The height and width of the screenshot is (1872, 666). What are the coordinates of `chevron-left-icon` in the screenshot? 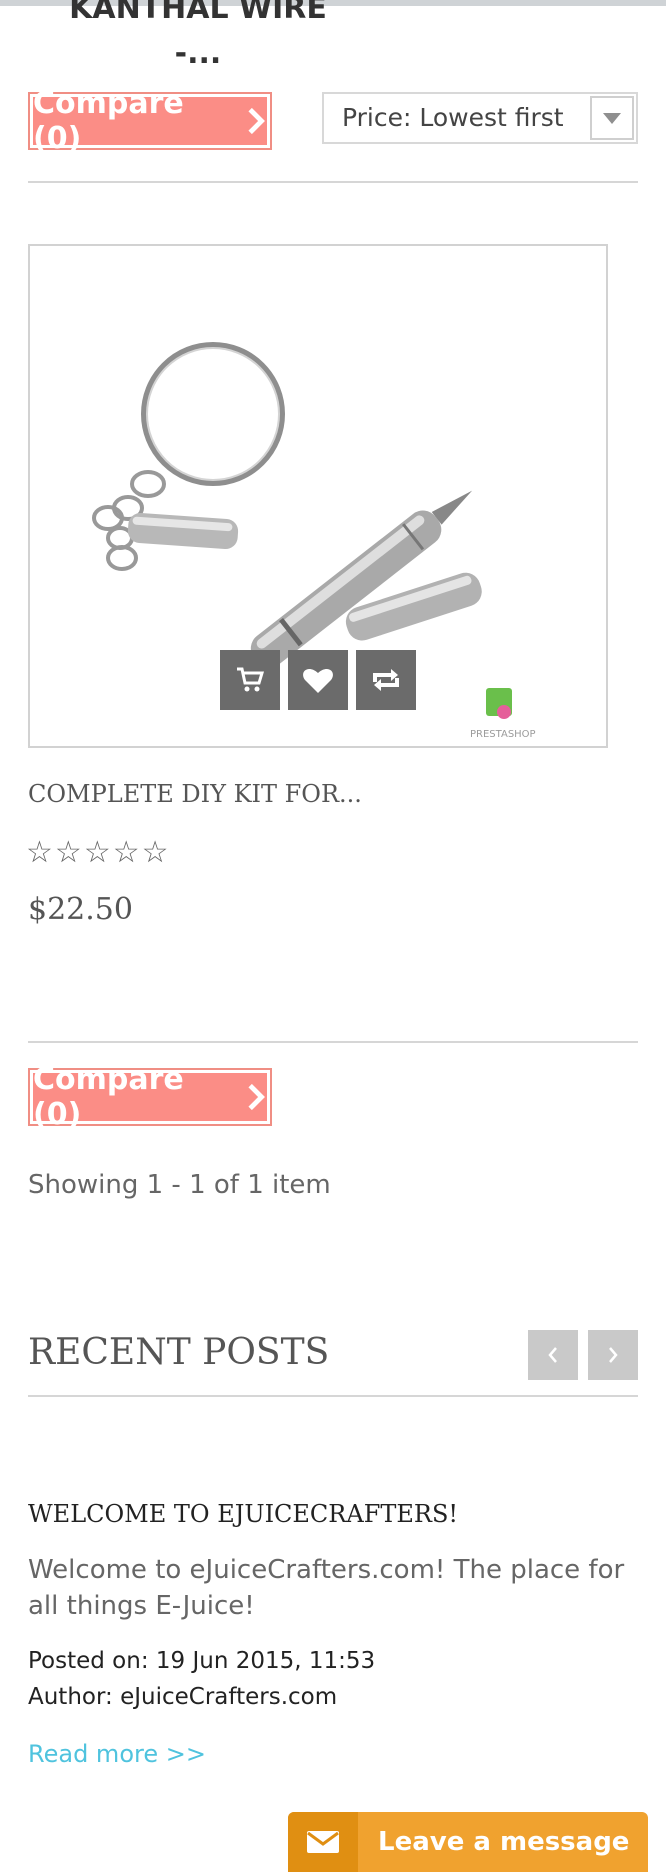 It's located at (552, 1355).